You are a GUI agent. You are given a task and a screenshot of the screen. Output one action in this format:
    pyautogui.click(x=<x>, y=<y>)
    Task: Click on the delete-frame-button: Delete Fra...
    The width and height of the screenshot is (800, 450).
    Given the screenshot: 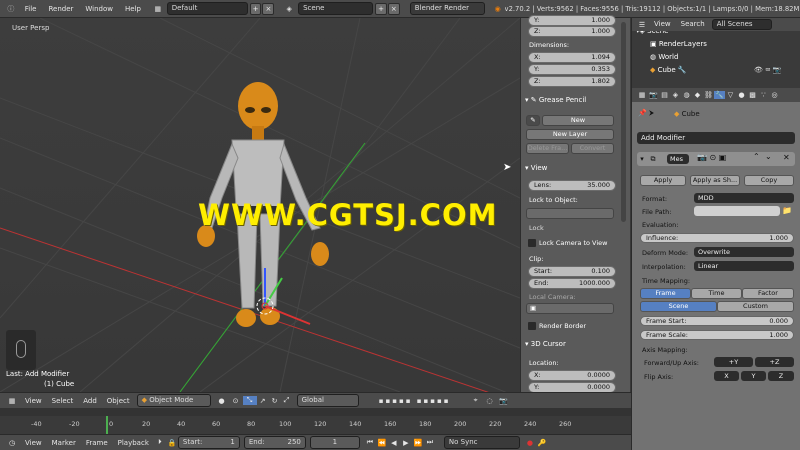 What is the action you would take?
    pyautogui.click(x=547, y=148)
    